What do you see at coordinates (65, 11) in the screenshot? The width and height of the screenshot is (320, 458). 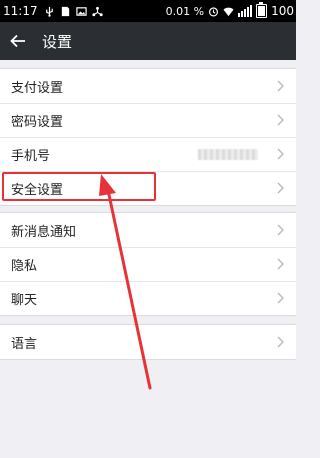 I see `sim-card-icon` at bounding box center [65, 11].